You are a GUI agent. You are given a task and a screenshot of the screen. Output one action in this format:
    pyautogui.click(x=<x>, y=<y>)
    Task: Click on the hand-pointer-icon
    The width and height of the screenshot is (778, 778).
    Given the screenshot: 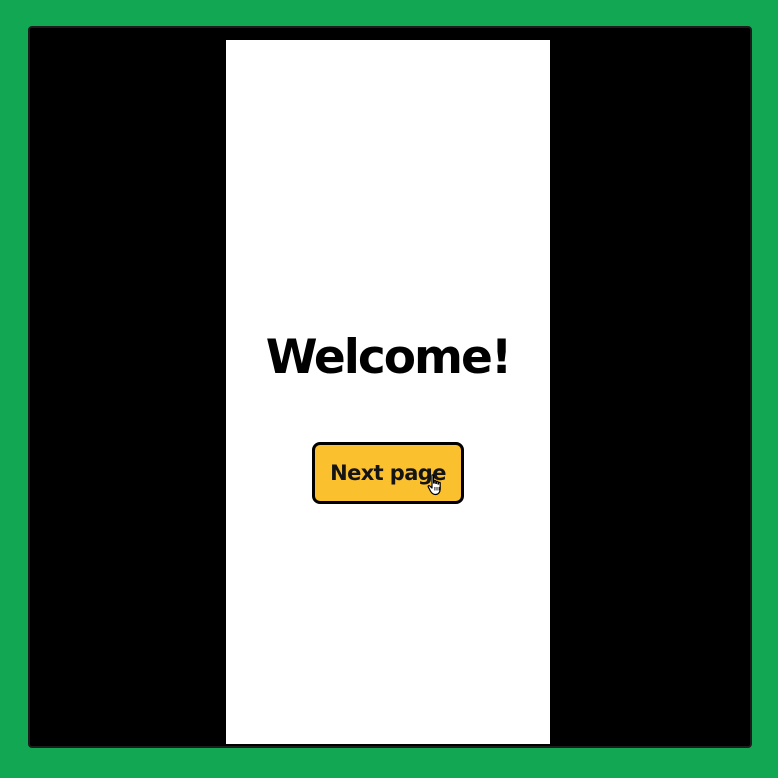 What is the action you would take?
    pyautogui.click(x=434, y=485)
    